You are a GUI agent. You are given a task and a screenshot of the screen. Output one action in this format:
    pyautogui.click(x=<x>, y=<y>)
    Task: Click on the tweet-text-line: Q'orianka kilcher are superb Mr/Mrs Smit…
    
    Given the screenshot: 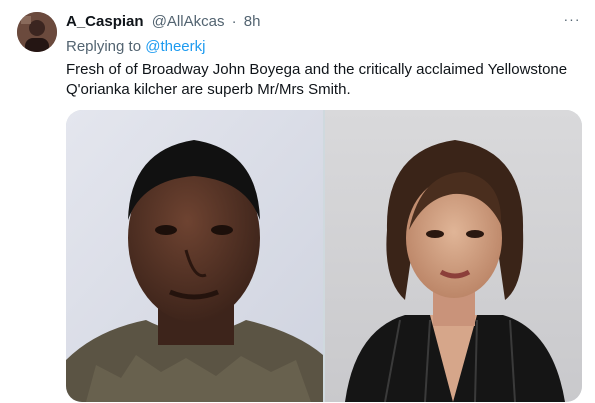 What is the action you would take?
    pyautogui.click(x=208, y=89)
    